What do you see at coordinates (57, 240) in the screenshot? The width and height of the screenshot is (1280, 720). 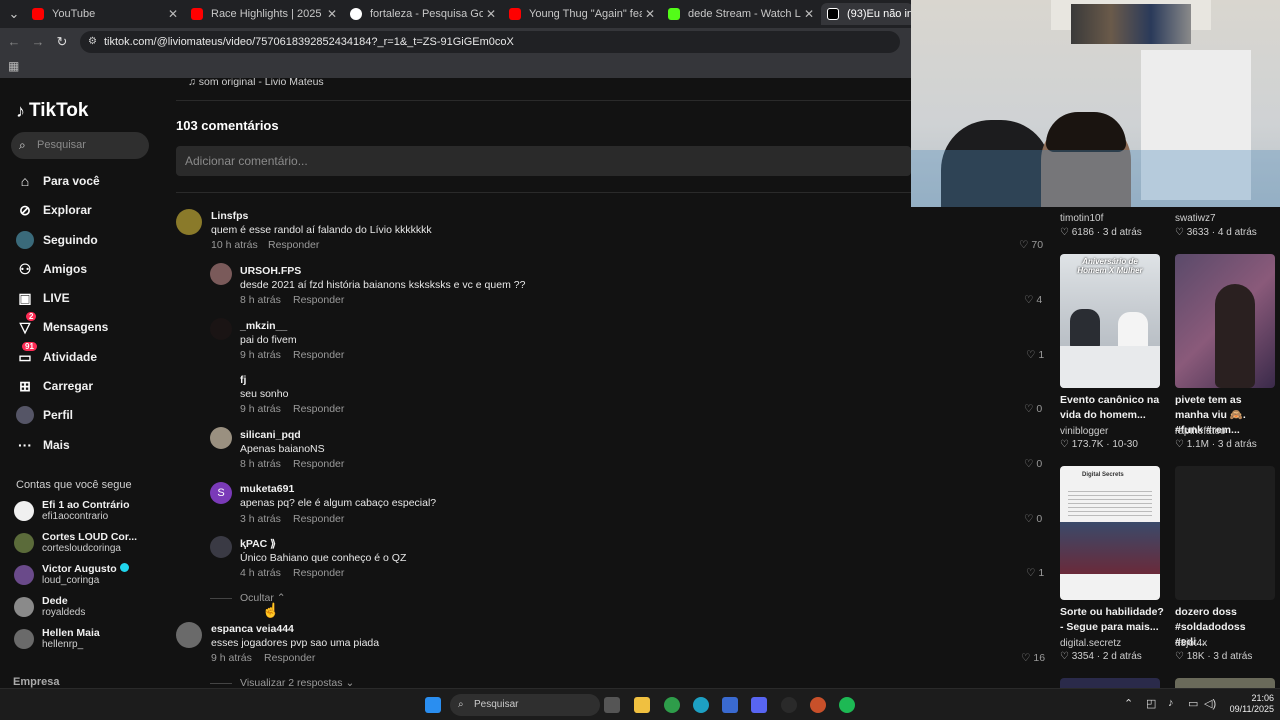 I see `nav-seguindo: Seguindo` at bounding box center [57, 240].